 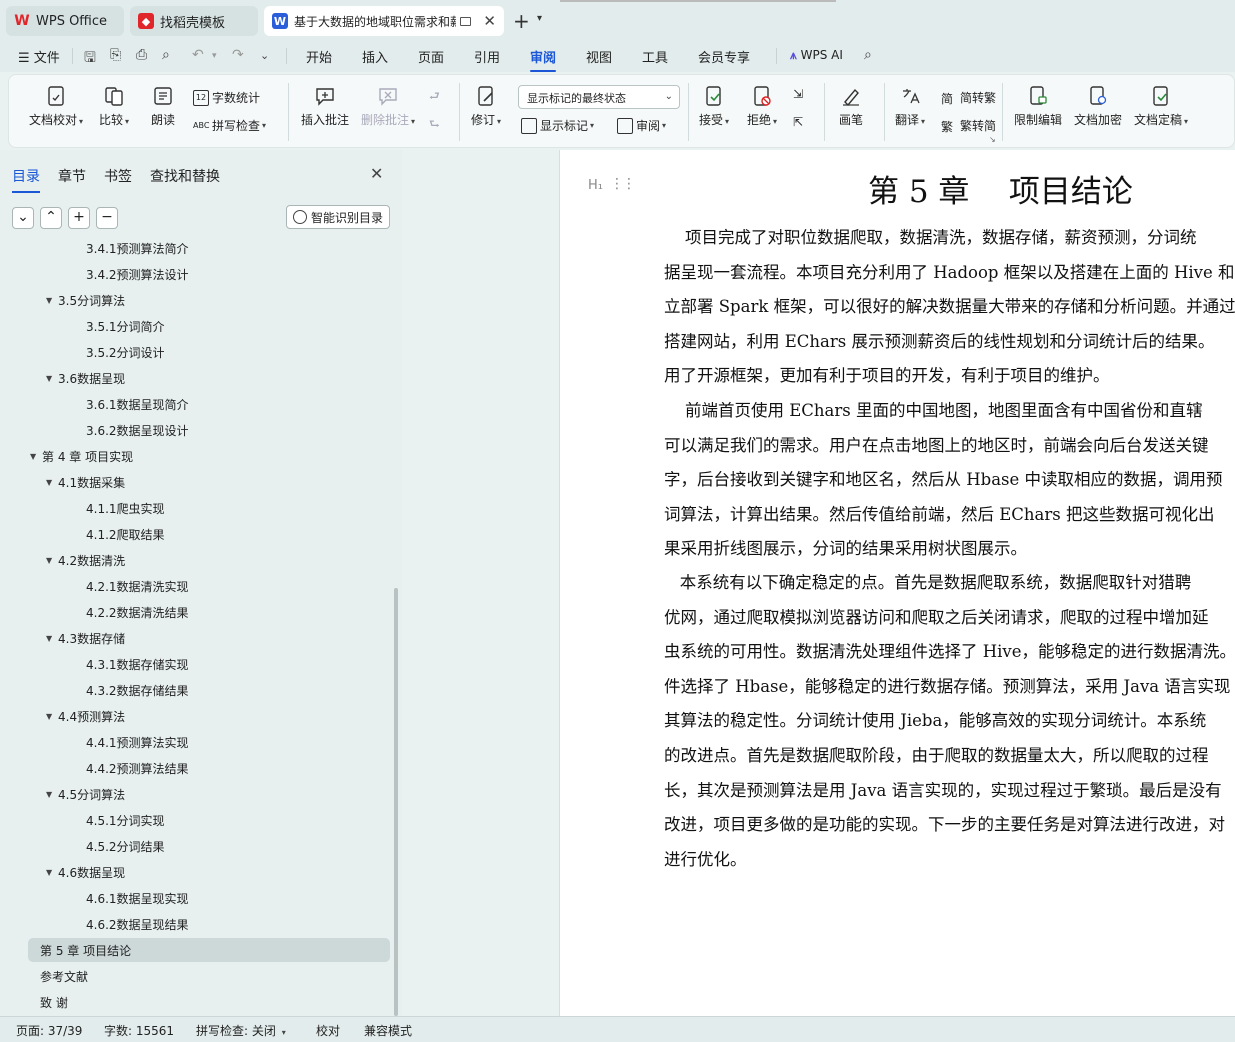 What do you see at coordinates (209, 690) in the screenshot?
I see `toc-item: 4.3.2数据存储结果` at bounding box center [209, 690].